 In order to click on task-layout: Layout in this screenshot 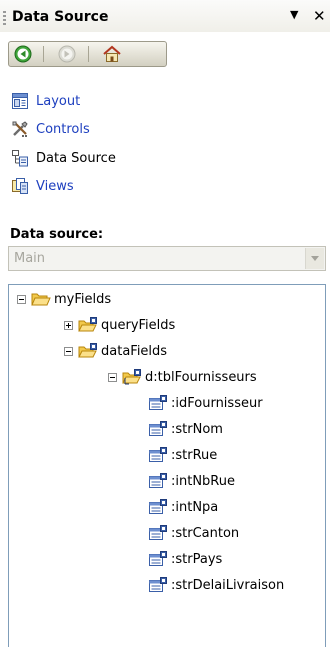, I will do `click(45, 101)`.